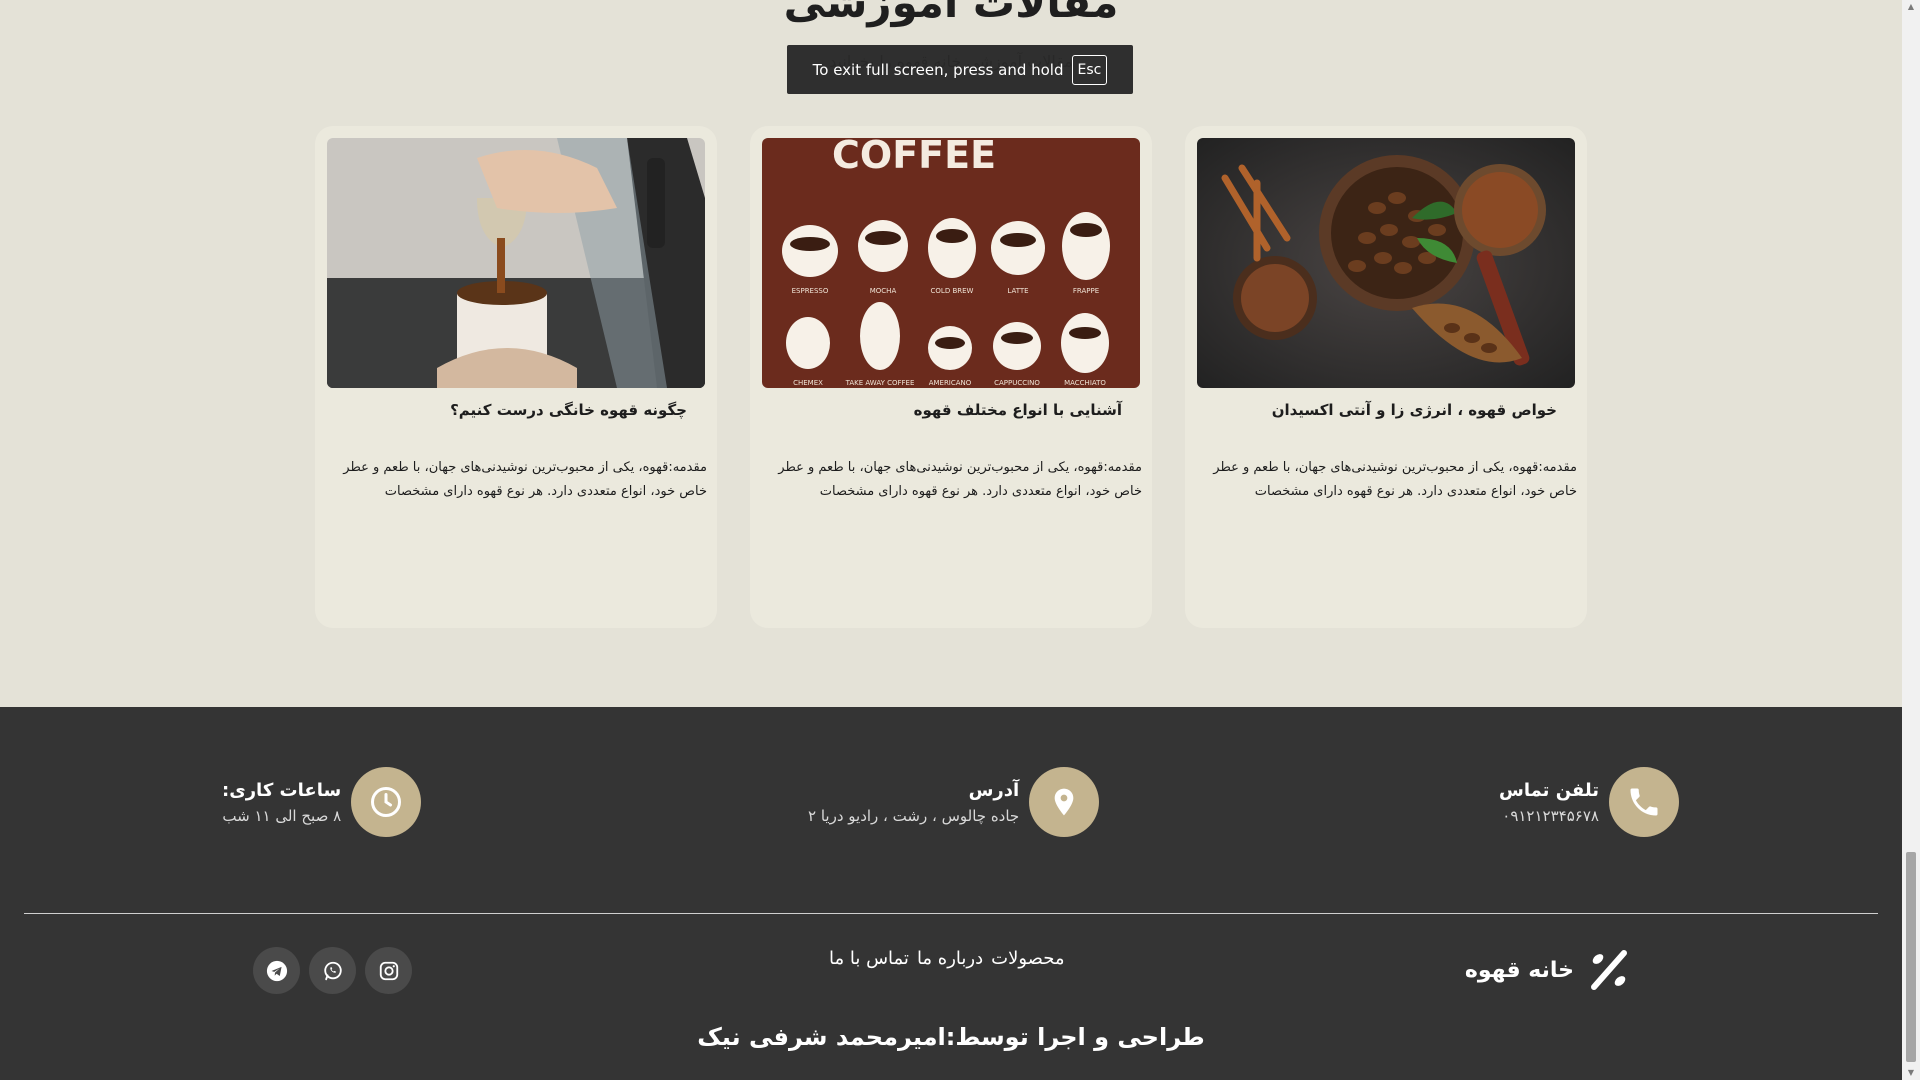 The height and width of the screenshot is (1080, 1920). Describe the element at coordinates (282, 815) in the screenshot. I see `hours-value: ۸ صبح الی ۱۱ شب` at that location.